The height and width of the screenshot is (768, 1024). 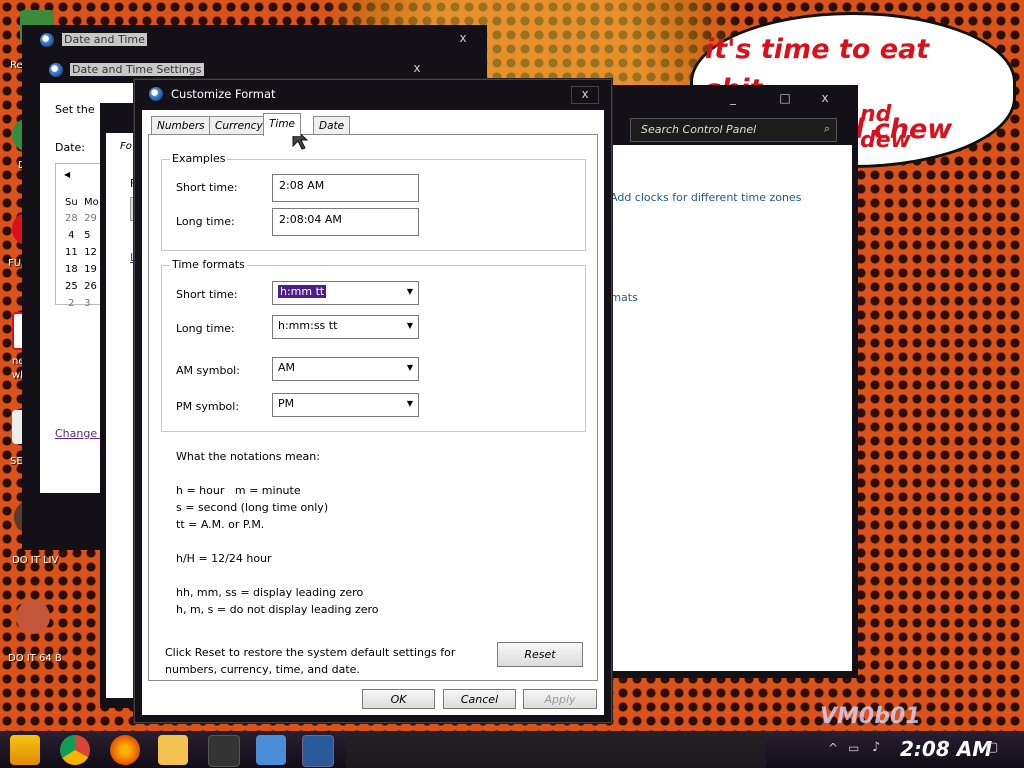 I want to click on apply-button: Apply, so click(x=560, y=699).